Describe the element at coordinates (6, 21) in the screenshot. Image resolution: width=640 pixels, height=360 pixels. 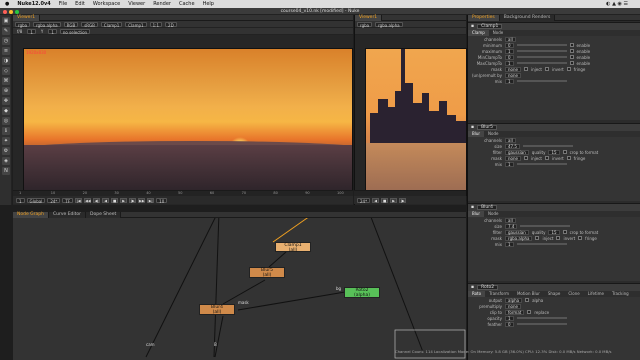
I see `image-tool-icon: ▣` at that location.